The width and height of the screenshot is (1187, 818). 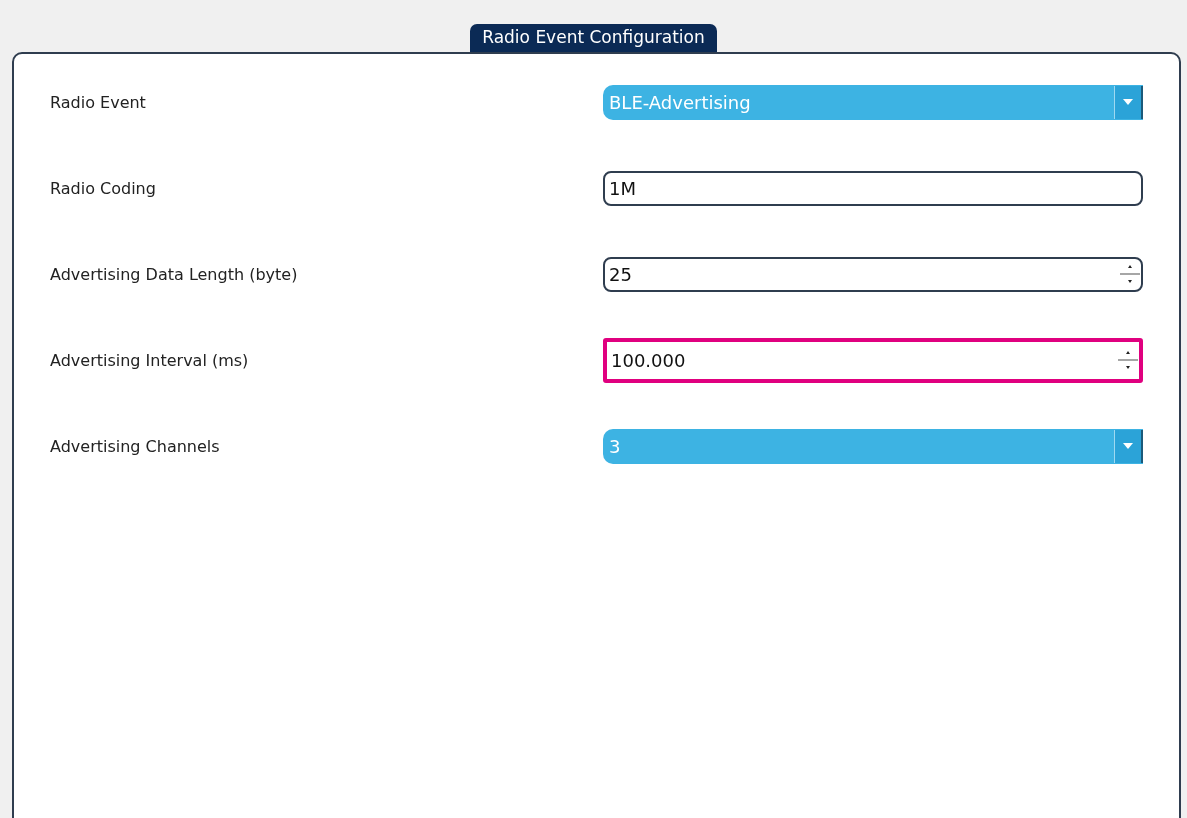 What do you see at coordinates (174, 274) in the screenshot?
I see `field-label: Advertising Data Length (byte)` at bounding box center [174, 274].